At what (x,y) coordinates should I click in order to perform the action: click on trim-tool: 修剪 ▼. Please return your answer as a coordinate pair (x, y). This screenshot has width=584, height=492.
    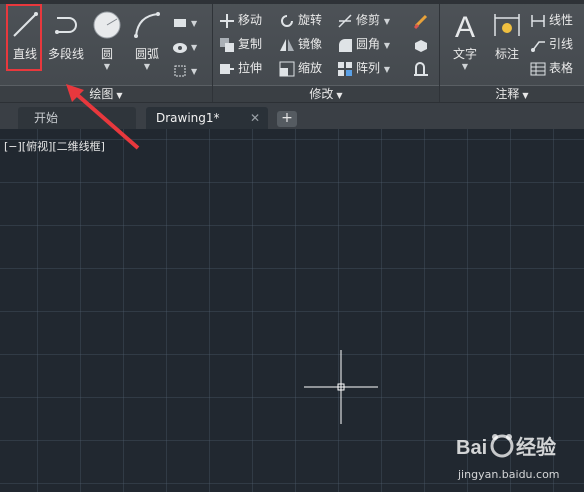
    Looking at the image, I should click on (363, 20).